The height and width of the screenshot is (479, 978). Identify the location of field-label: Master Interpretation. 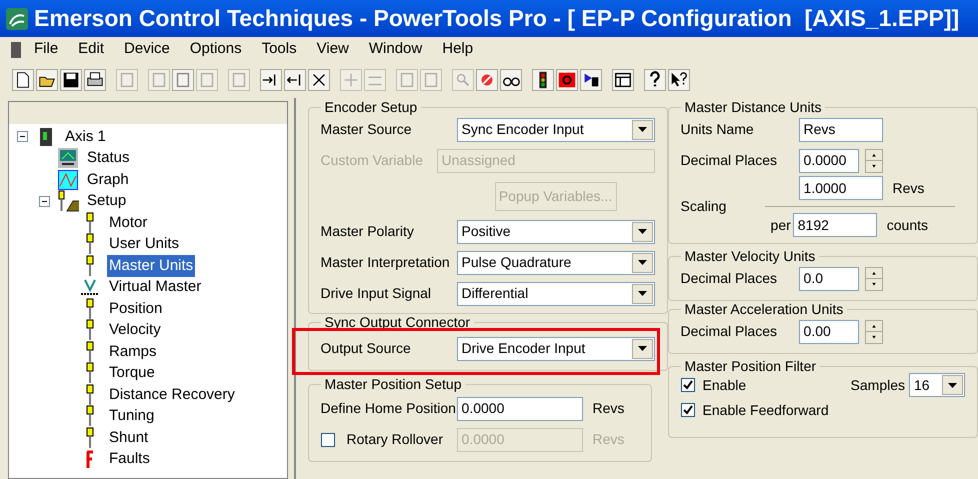
(385, 262).